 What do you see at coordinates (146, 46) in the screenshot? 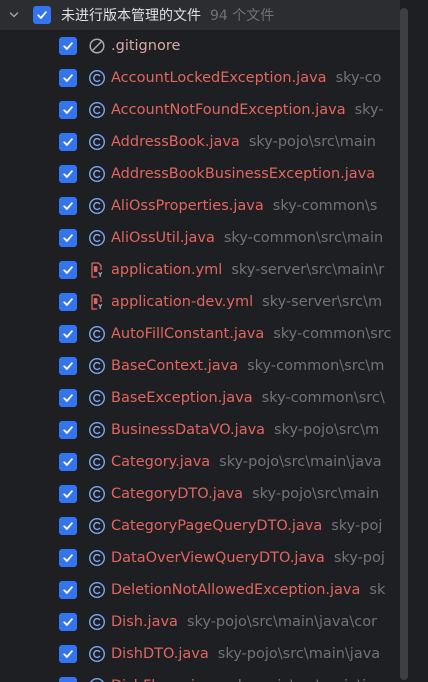
I see `file-name: .gitignore` at bounding box center [146, 46].